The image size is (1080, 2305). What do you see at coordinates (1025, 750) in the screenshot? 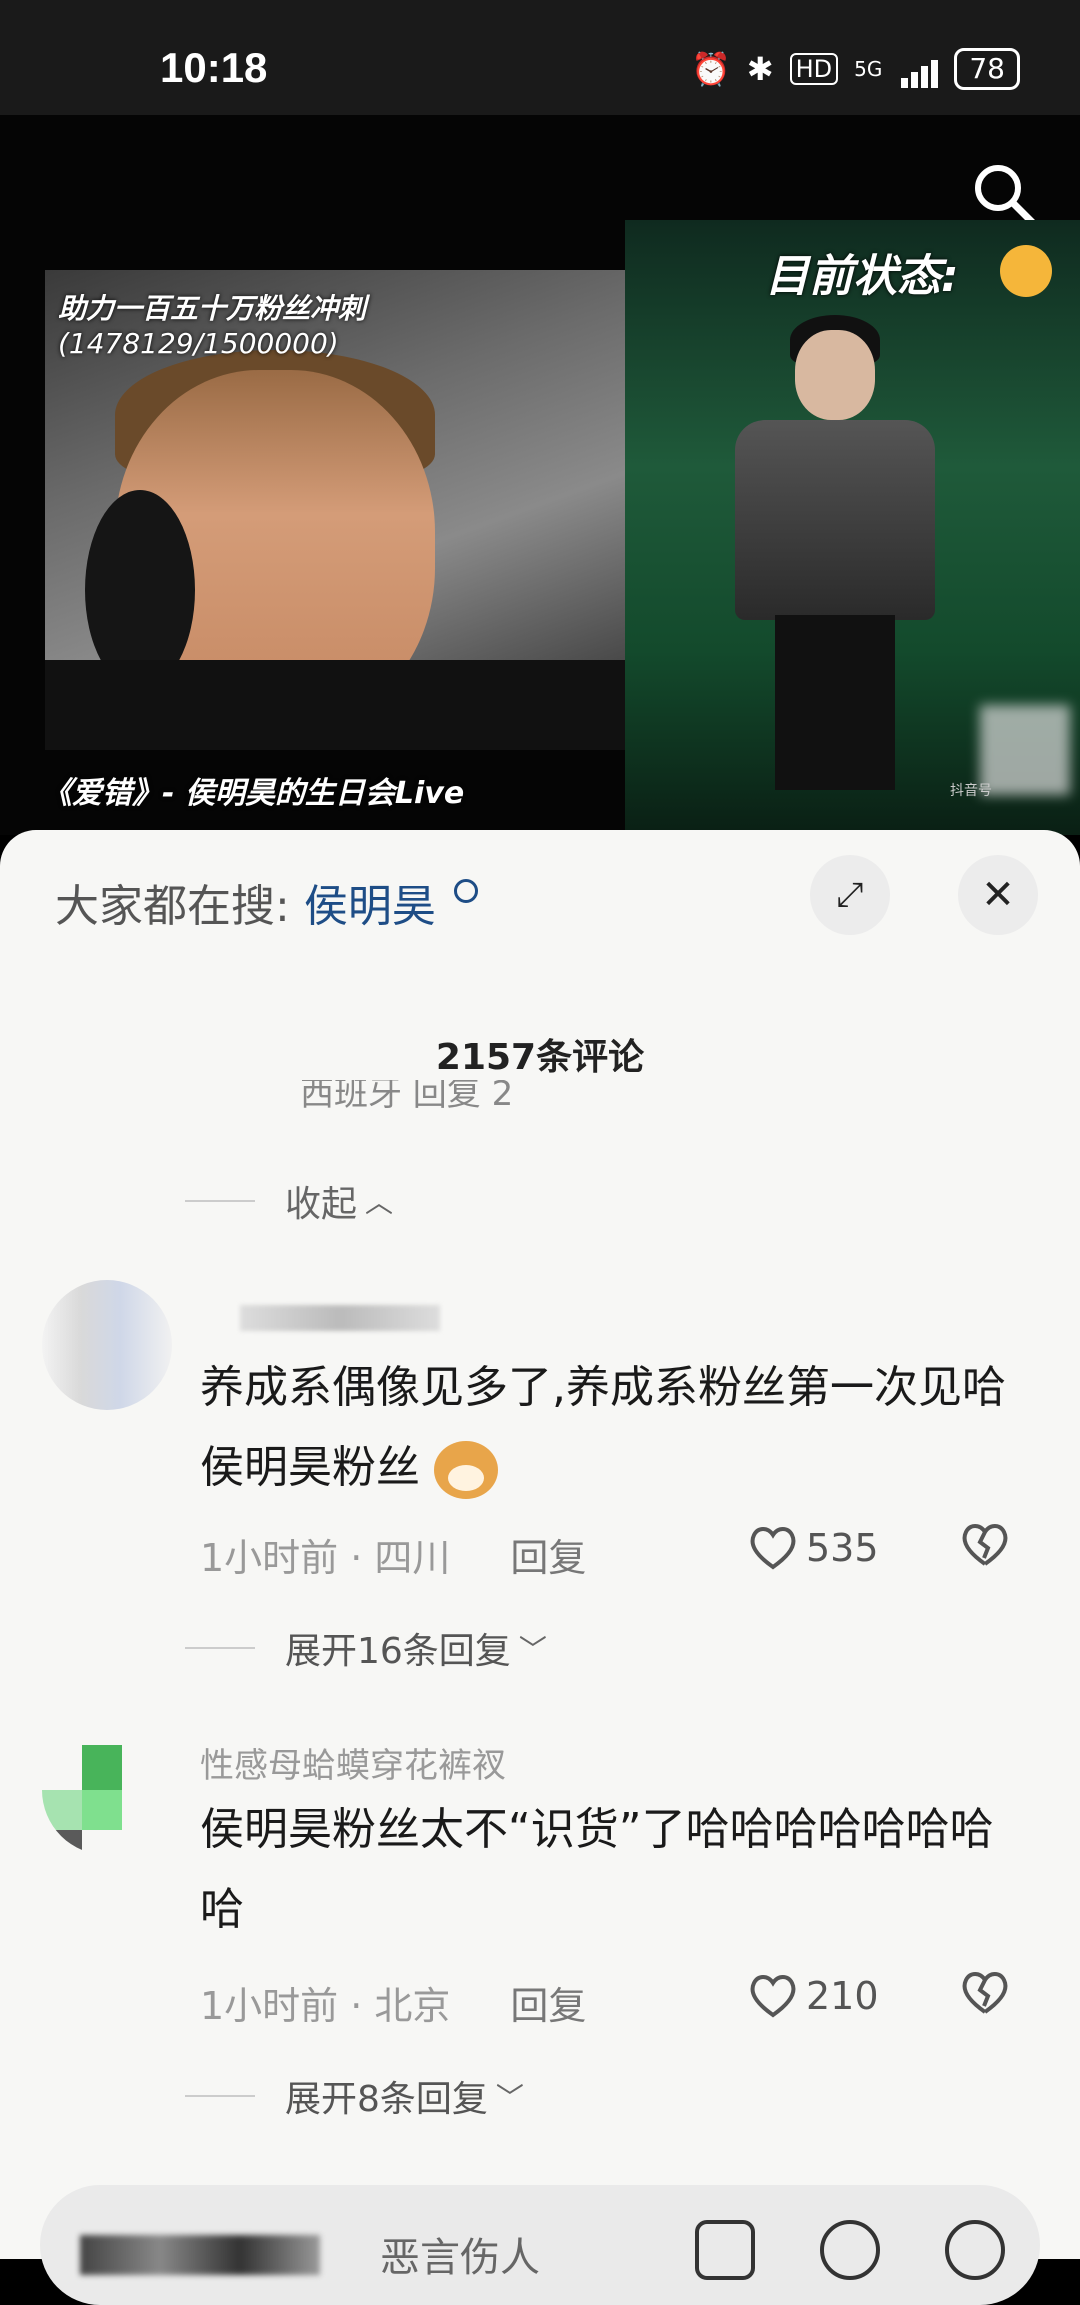
I see `blurred-logo` at bounding box center [1025, 750].